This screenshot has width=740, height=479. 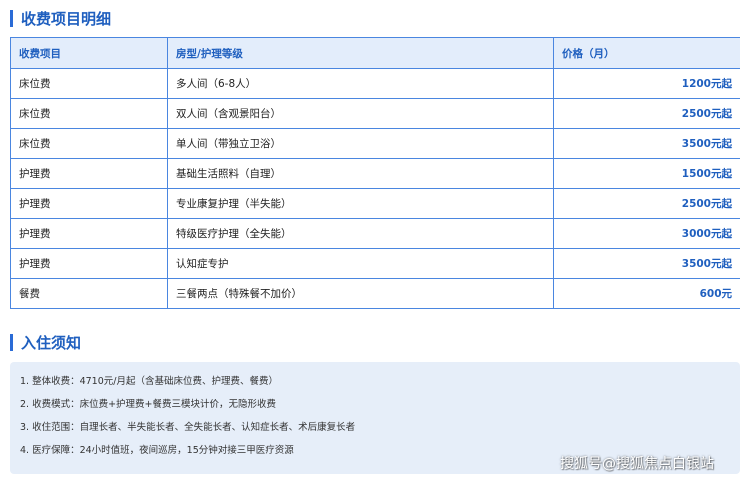 I want to click on cell-price: 600元, so click(x=646, y=293).